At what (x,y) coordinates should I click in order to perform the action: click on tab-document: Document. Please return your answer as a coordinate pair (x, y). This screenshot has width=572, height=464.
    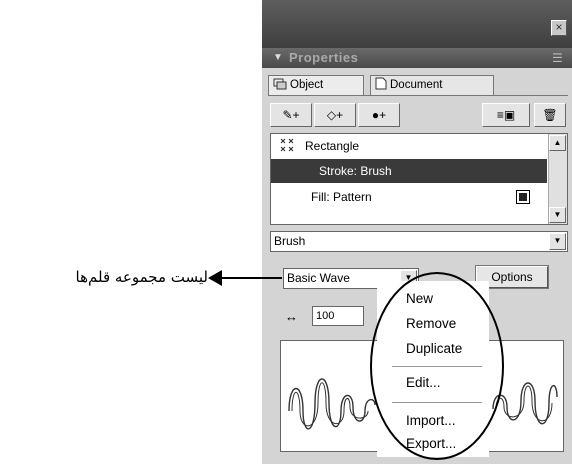
    Looking at the image, I should click on (432, 85).